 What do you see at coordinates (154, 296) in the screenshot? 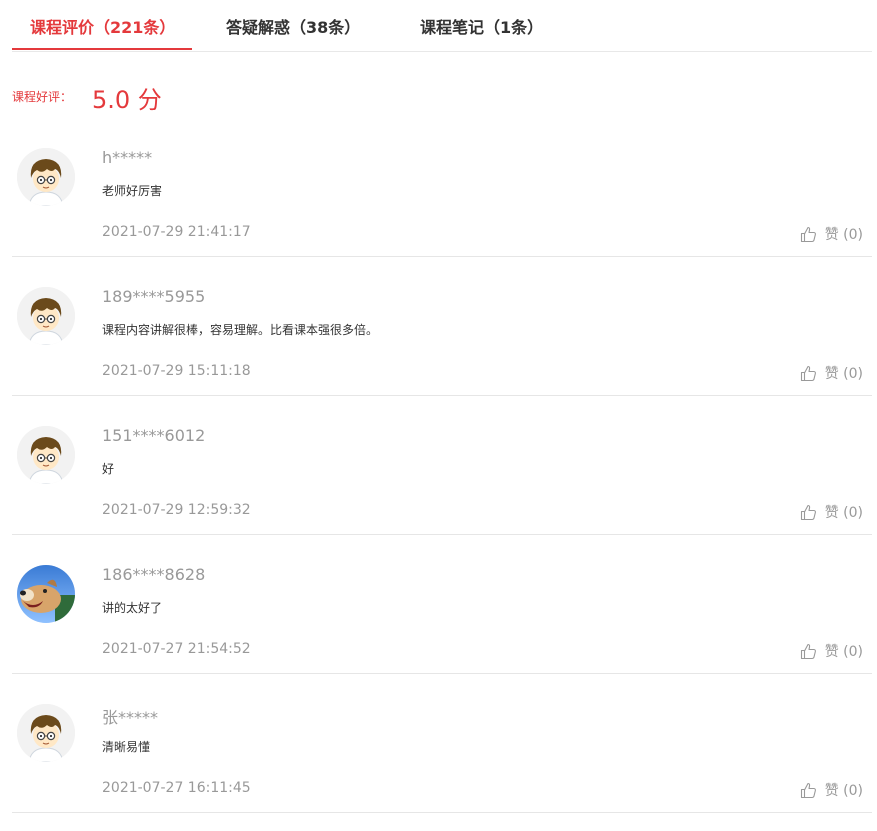
I see `review-username: 189****5955` at bounding box center [154, 296].